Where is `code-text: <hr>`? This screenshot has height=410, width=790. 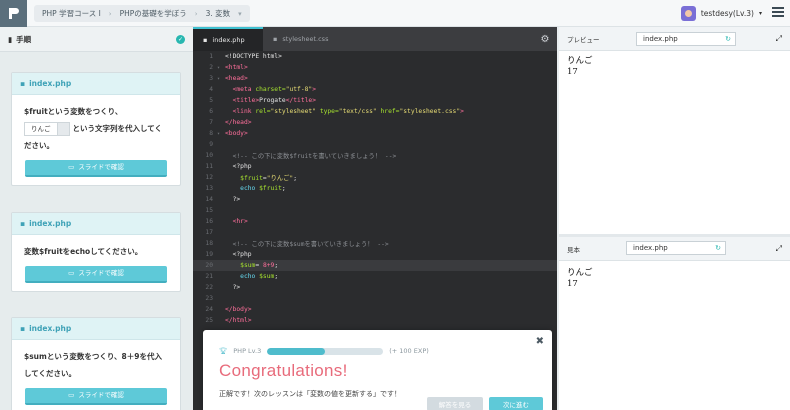
code-text: <hr> is located at coordinates (235, 221).